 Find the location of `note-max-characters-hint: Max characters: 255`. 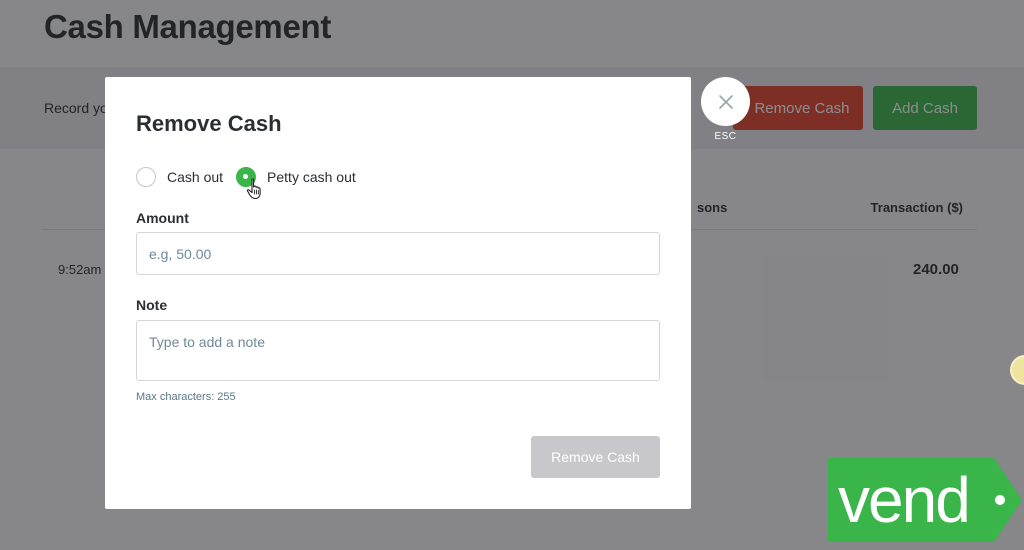

note-max-characters-hint: Max characters: 255 is located at coordinates (186, 397).